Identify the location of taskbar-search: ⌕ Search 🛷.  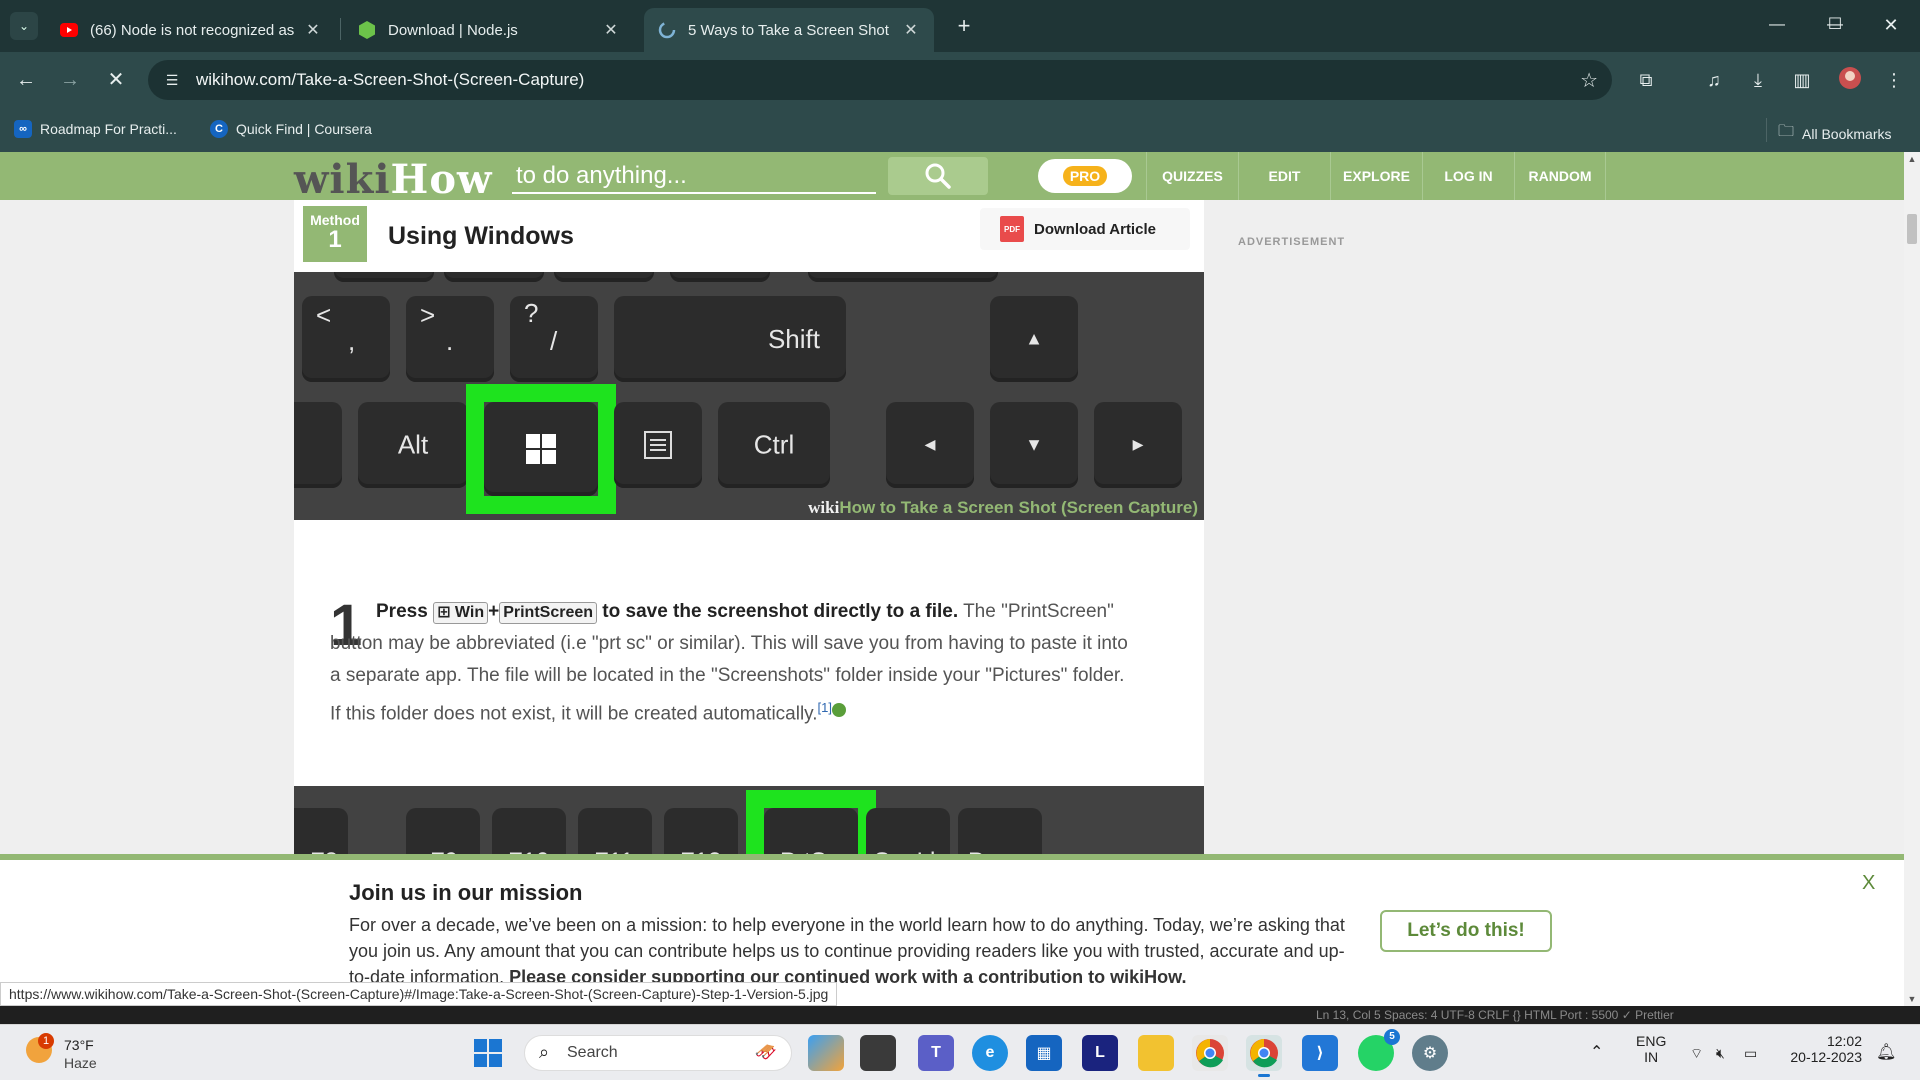
(658, 1053).